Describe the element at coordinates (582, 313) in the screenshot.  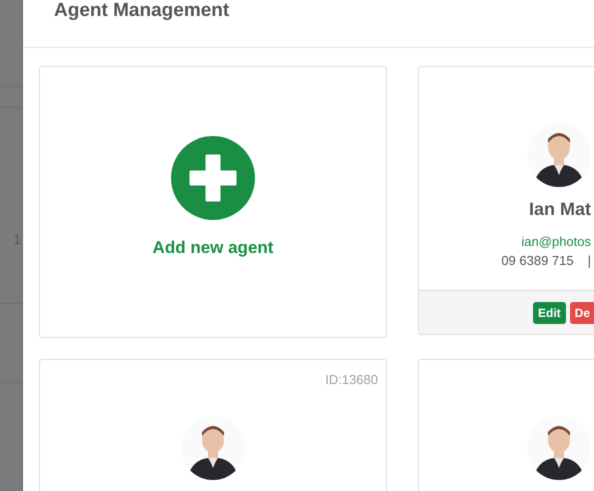
I see `delete-button: De` at that location.